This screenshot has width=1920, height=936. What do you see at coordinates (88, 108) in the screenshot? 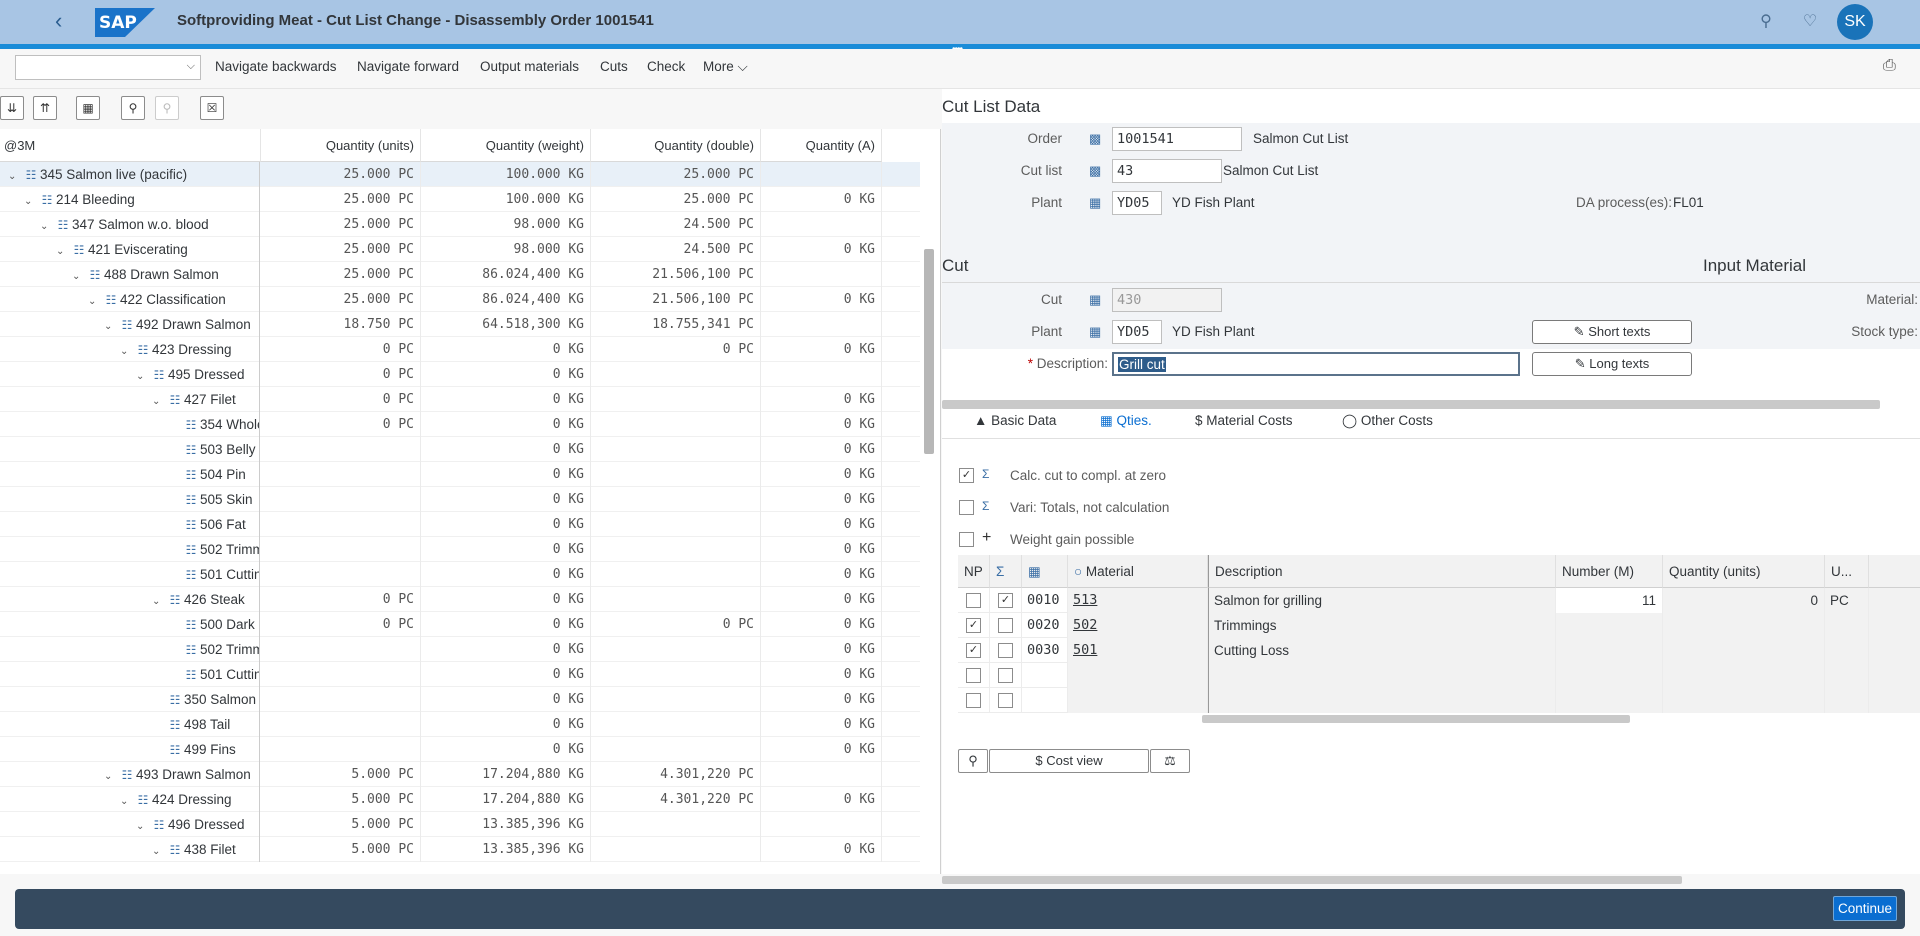
I see `hierarchy-icon: ▦` at bounding box center [88, 108].